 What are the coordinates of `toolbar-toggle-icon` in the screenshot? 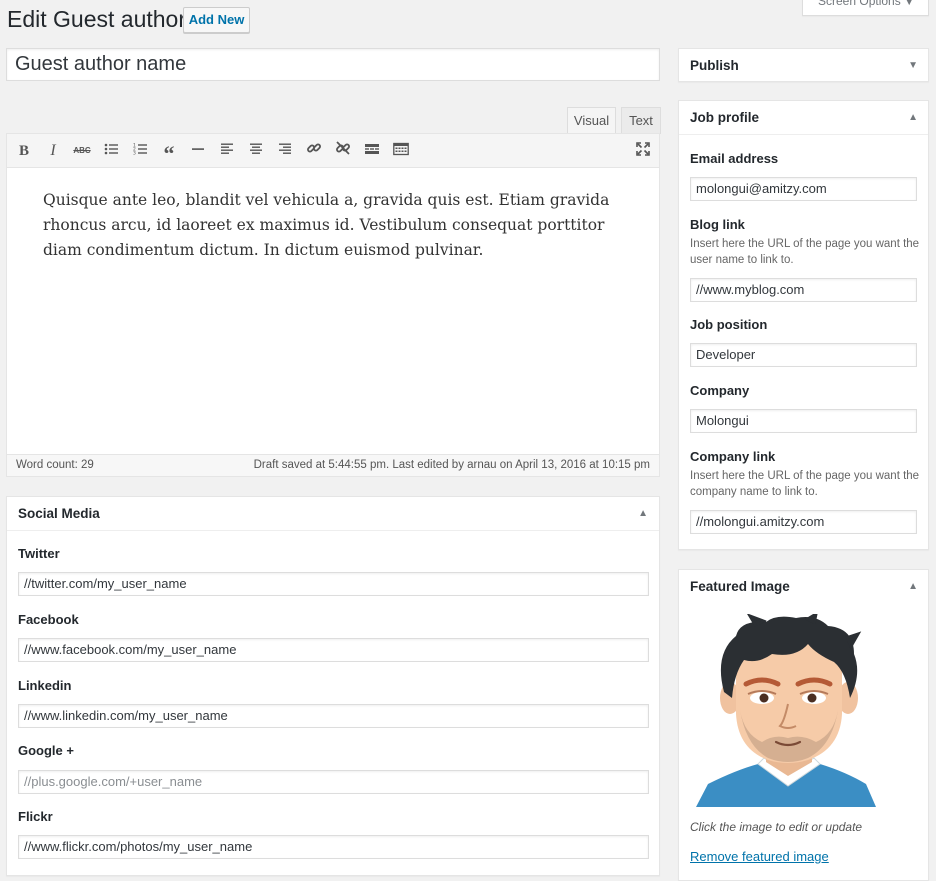 It's located at (401, 151).